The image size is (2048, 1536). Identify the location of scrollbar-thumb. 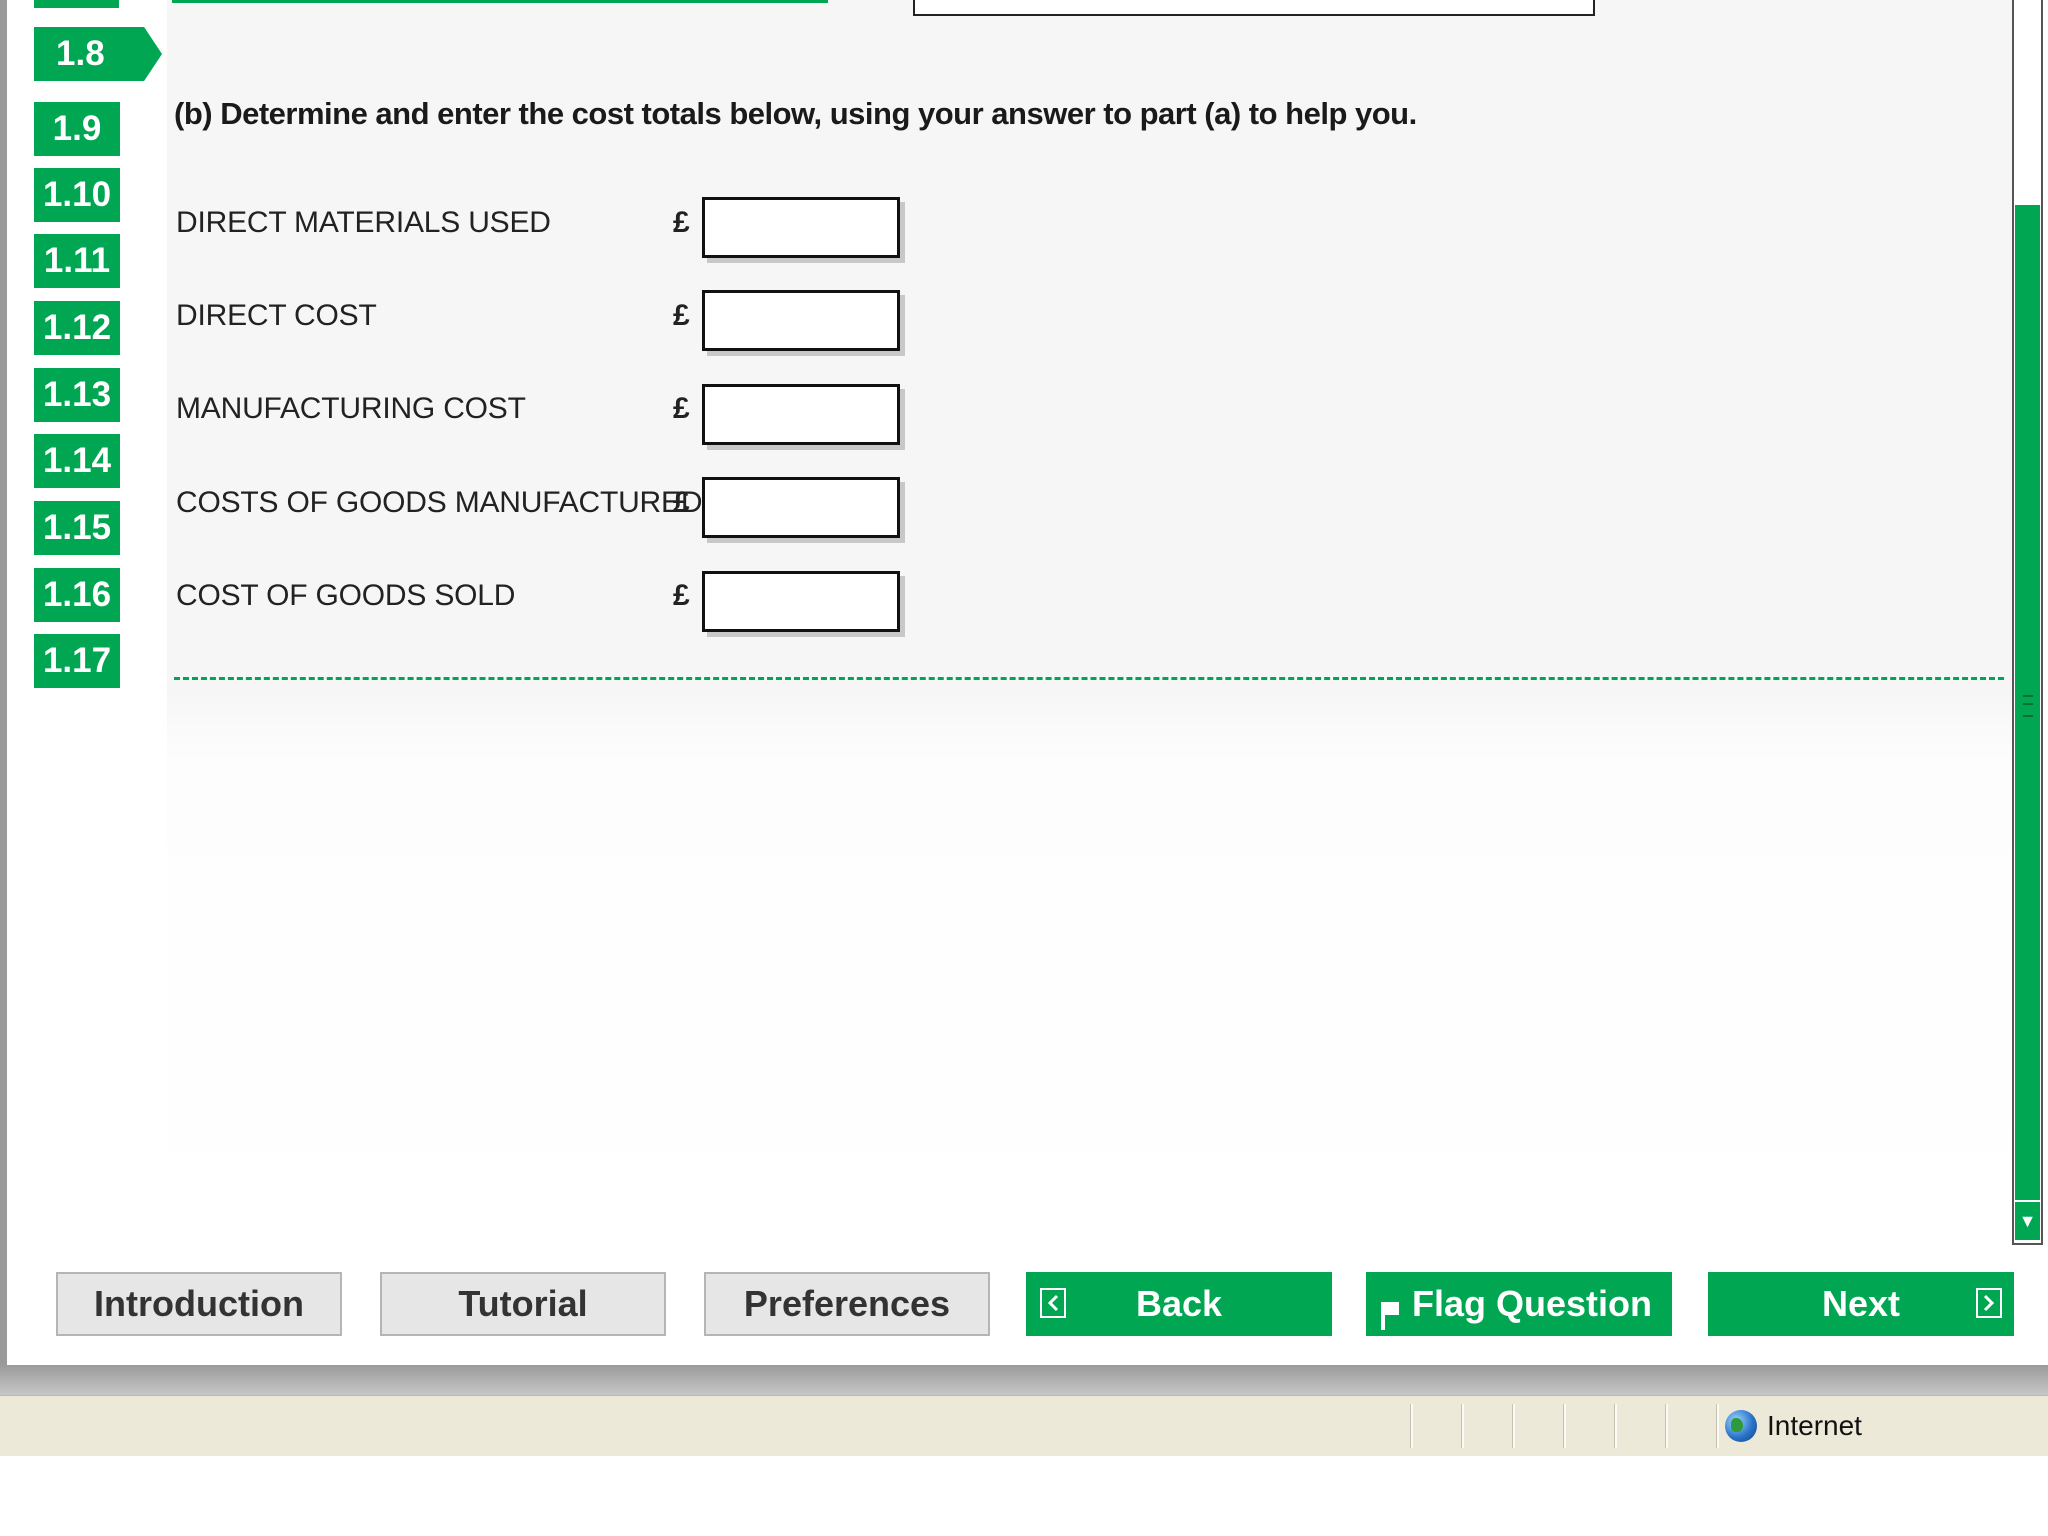
(2027, 702).